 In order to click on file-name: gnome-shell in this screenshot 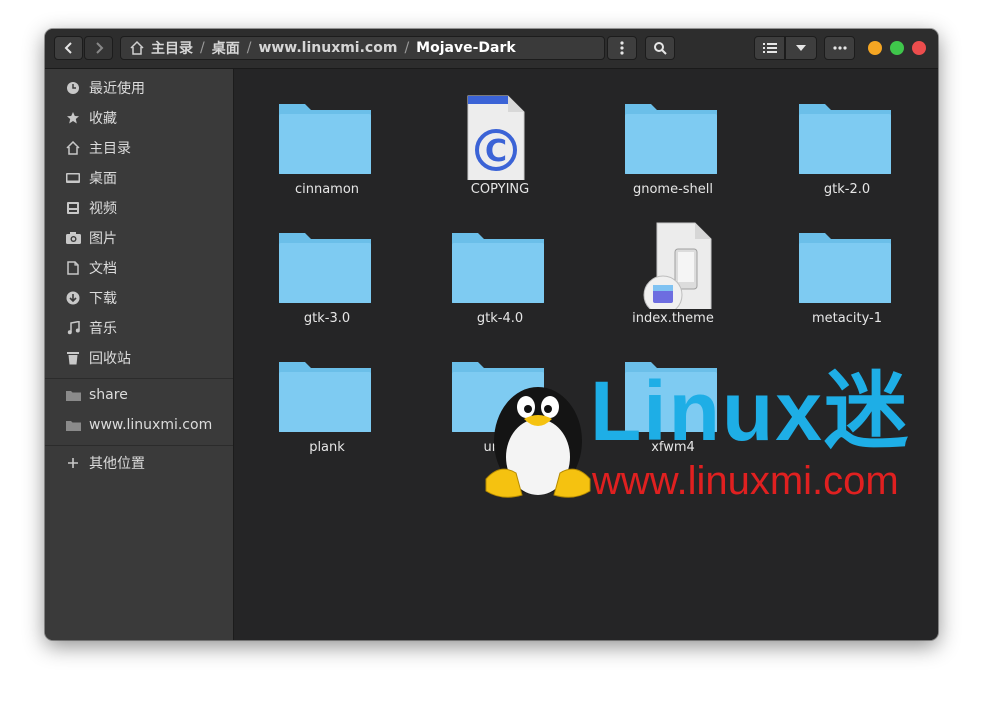, I will do `click(673, 189)`.